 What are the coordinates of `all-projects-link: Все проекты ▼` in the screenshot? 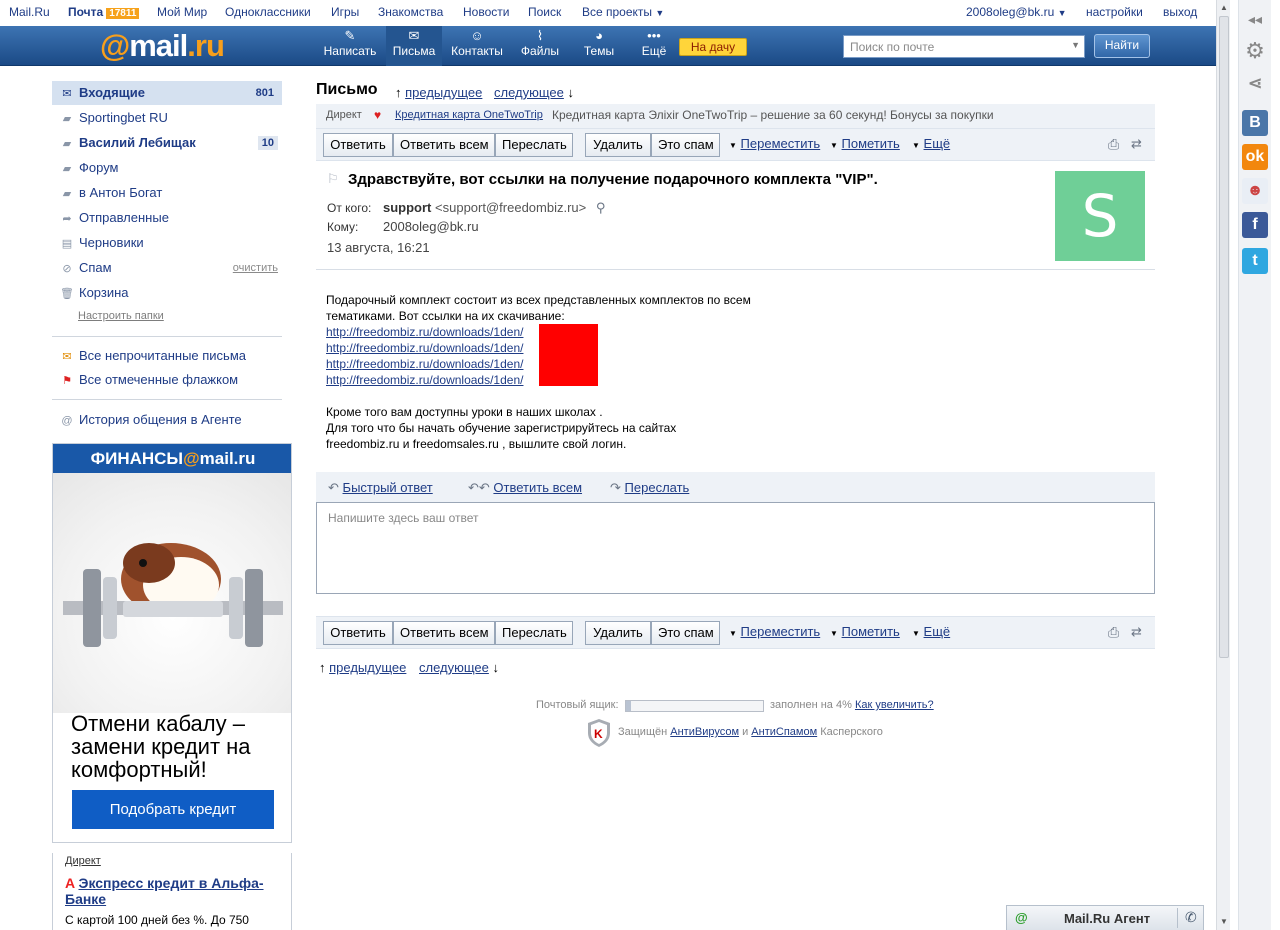 It's located at (623, 12).